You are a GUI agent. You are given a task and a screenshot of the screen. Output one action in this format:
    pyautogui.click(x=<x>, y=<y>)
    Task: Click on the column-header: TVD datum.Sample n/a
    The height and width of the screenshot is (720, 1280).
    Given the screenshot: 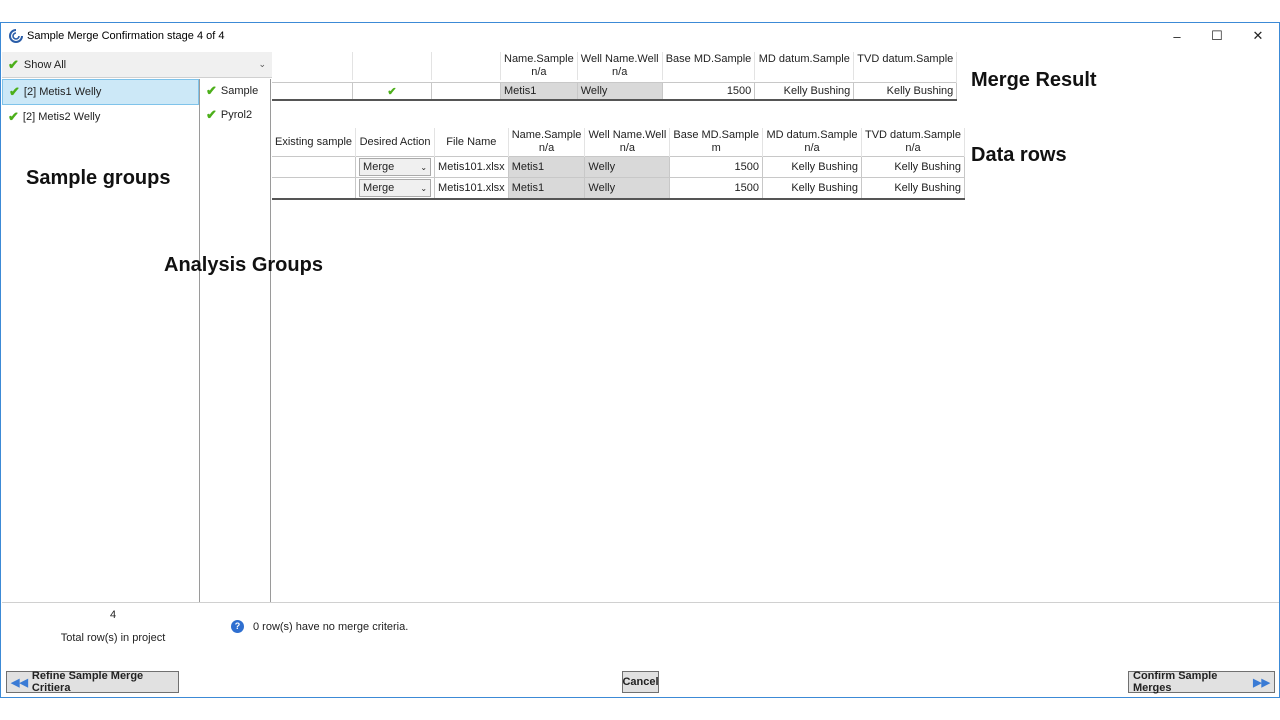 What is the action you would take?
    pyautogui.click(x=913, y=142)
    